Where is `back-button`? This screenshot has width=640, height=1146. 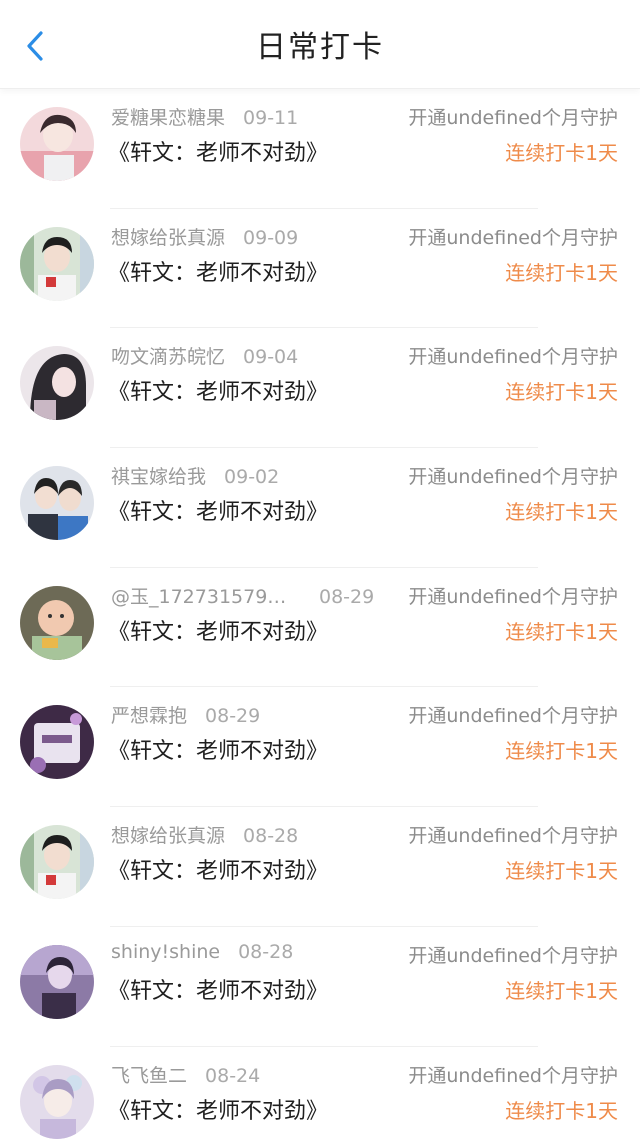 back-button is located at coordinates (35, 46).